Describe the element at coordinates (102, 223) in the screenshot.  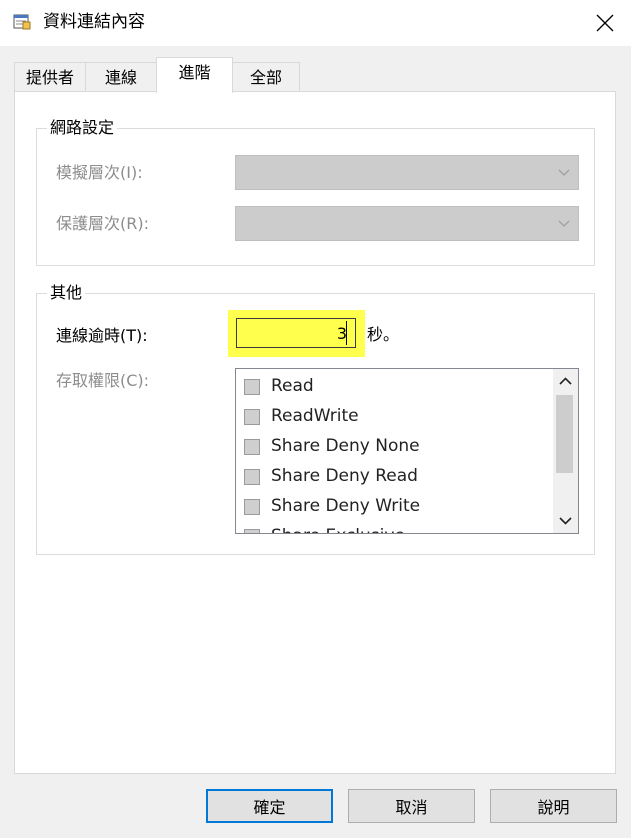
I see `protection-level-label: 保護層次(R):` at that location.